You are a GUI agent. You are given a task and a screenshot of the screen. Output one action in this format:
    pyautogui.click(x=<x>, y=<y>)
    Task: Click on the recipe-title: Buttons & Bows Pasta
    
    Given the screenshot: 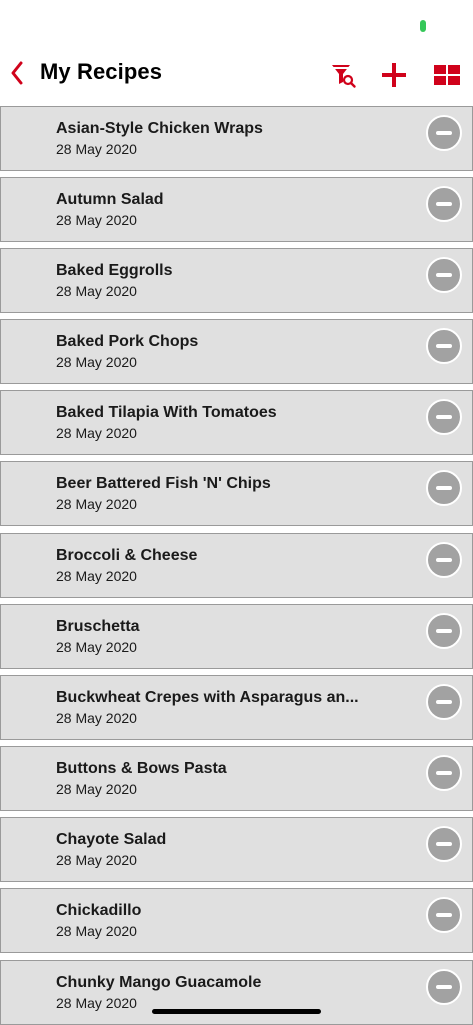 What is the action you would take?
    pyautogui.click(x=141, y=768)
    